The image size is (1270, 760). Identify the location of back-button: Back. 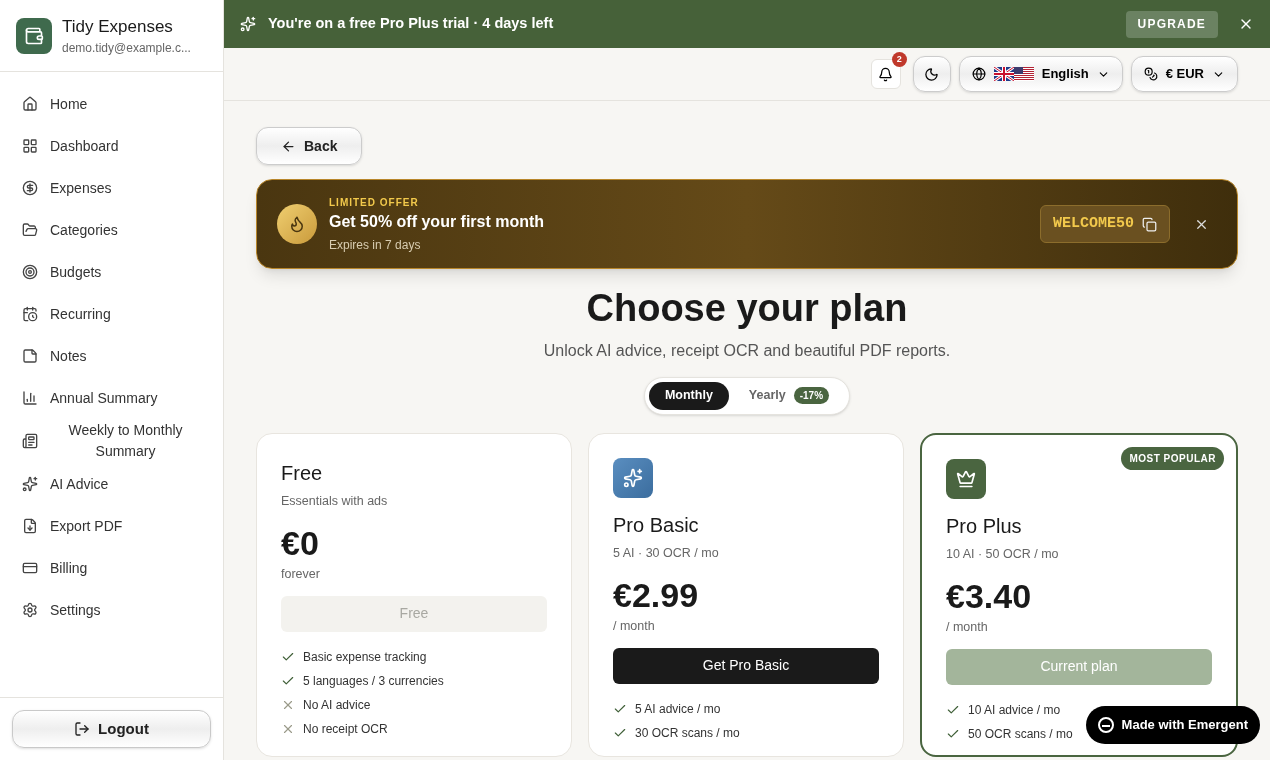
(309, 146).